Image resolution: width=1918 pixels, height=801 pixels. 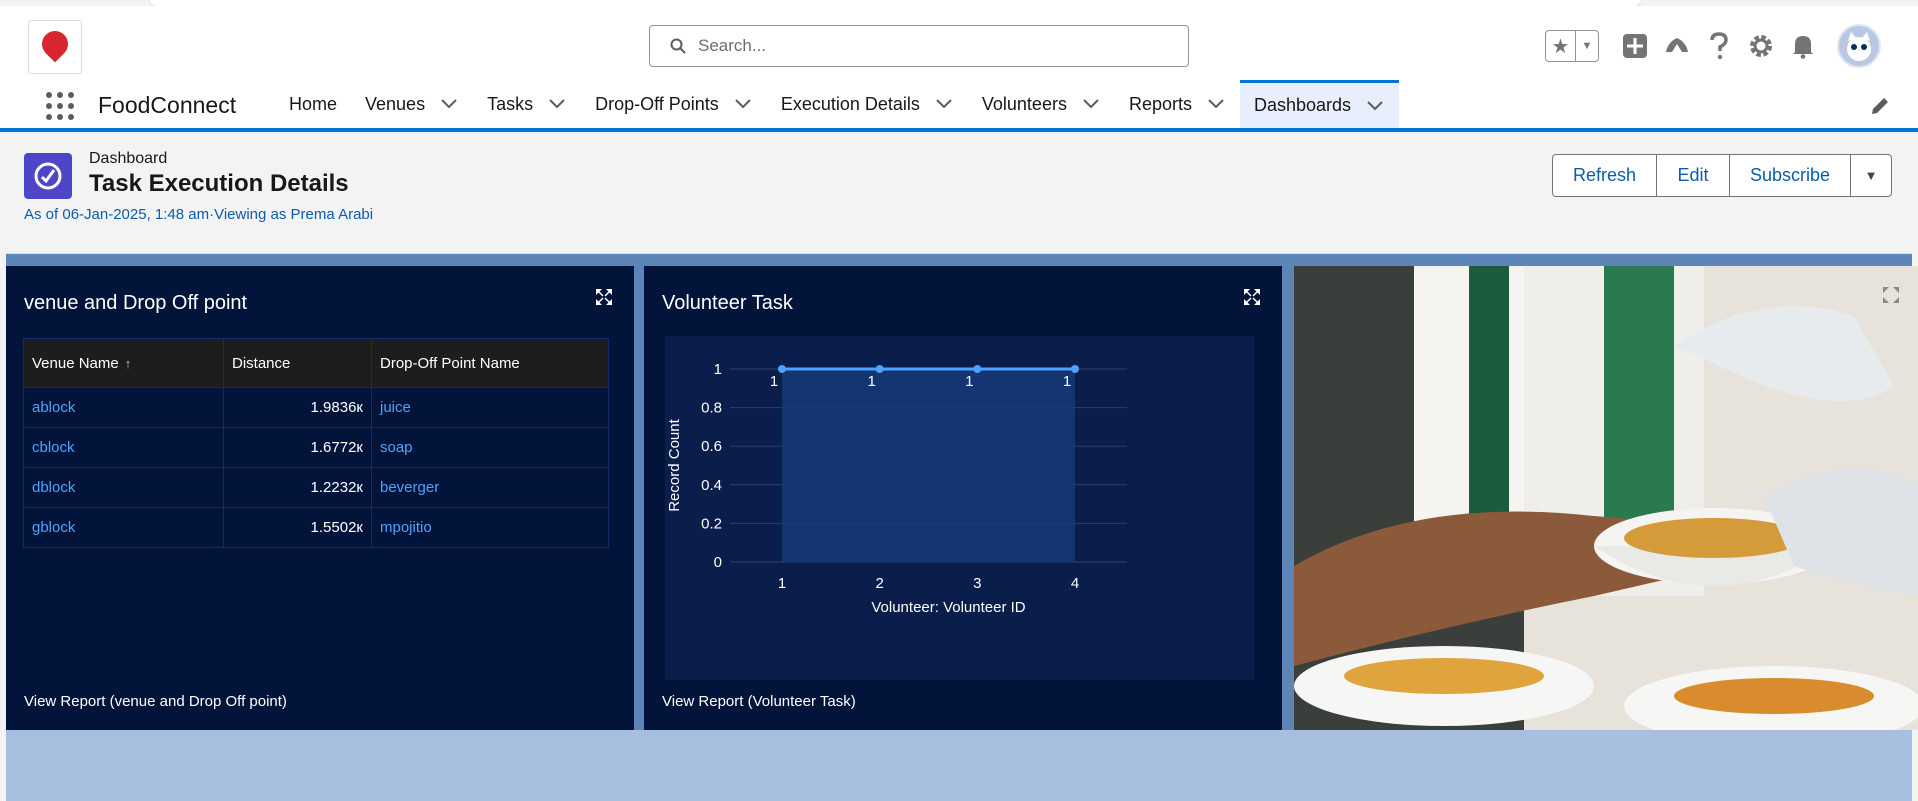 What do you see at coordinates (1880, 106) in the screenshot?
I see `edit-nav-icon` at bounding box center [1880, 106].